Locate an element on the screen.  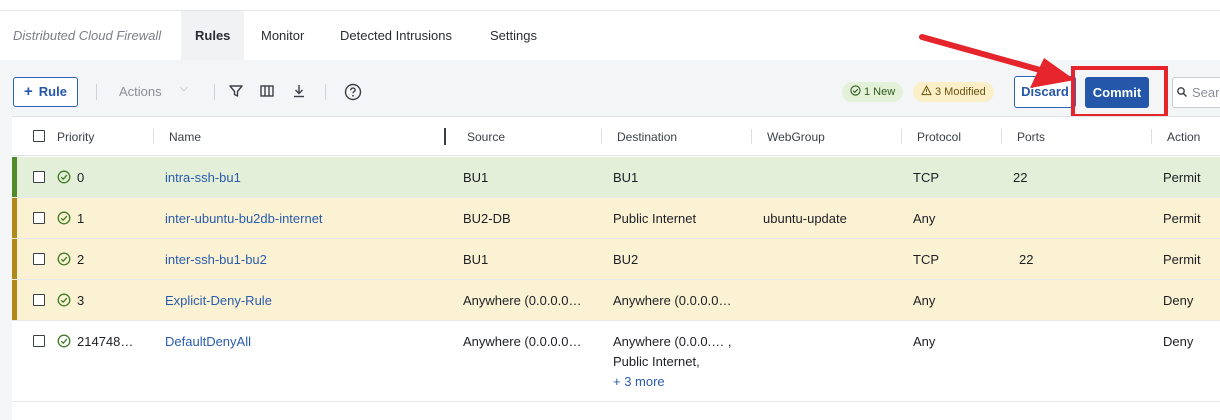
destination-cell: BU1 is located at coordinates (626, 177).